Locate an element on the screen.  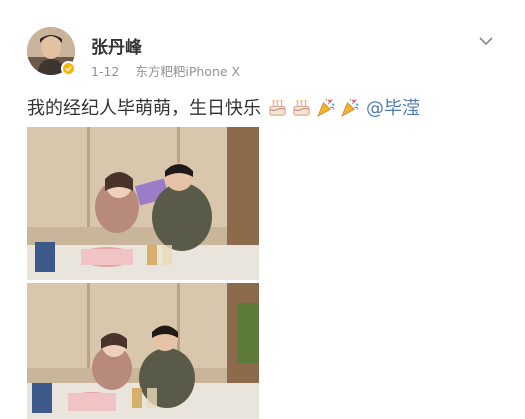
post-source: 东方粑粑iPhone X is located at coordinates (188, 71).